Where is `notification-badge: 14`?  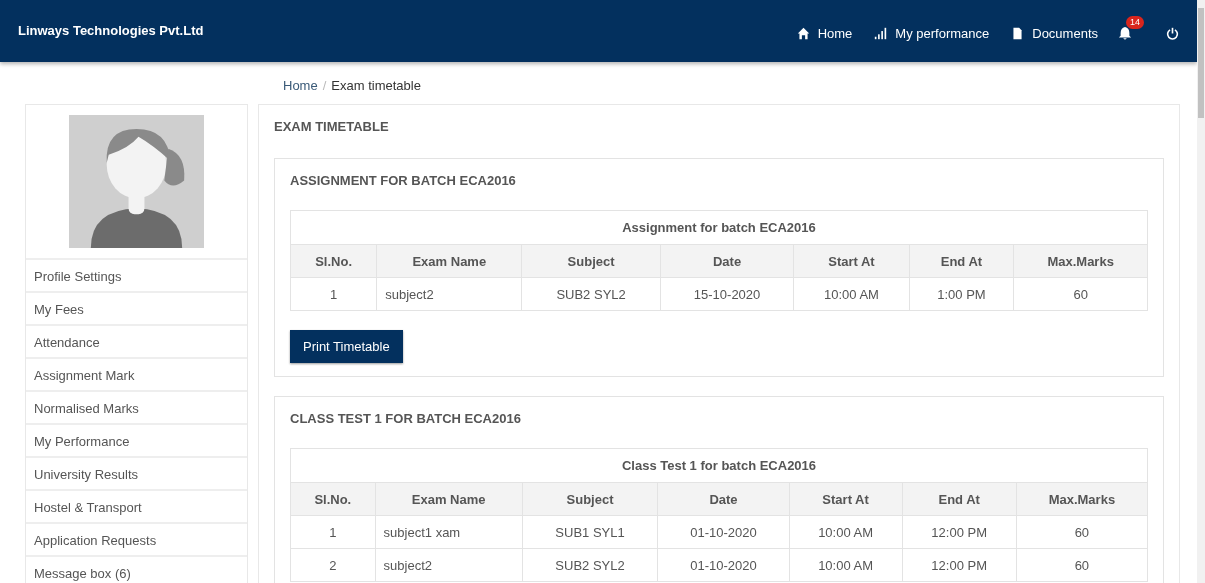
notification-badge: 14 is located at coordinates (1135, 22).